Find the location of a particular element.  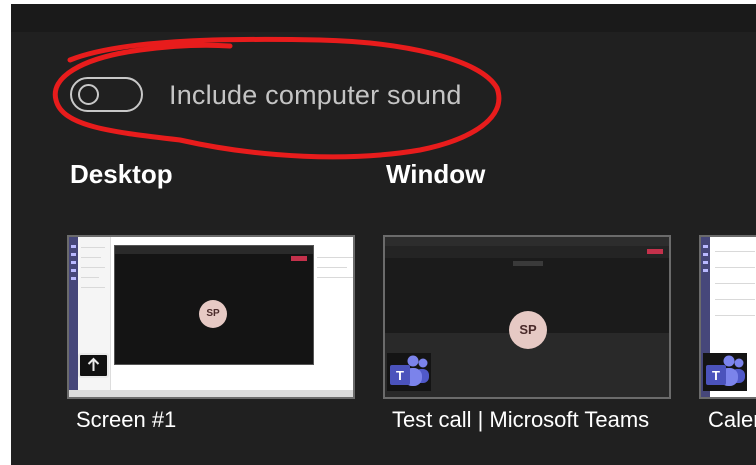

teams-icon-2: T is located at coordinates (725, 372).